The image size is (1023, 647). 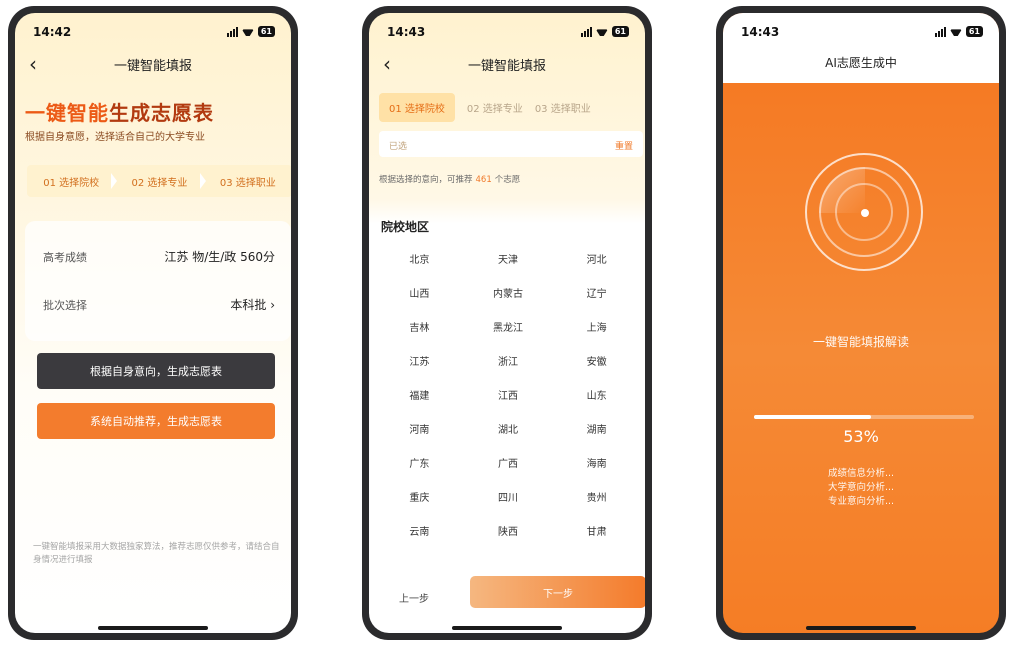 What do you see at coordinates (495, 107) in the screenshot?
I see `step-tab-major: 02 选择专业` at bounding box center [495, 107].